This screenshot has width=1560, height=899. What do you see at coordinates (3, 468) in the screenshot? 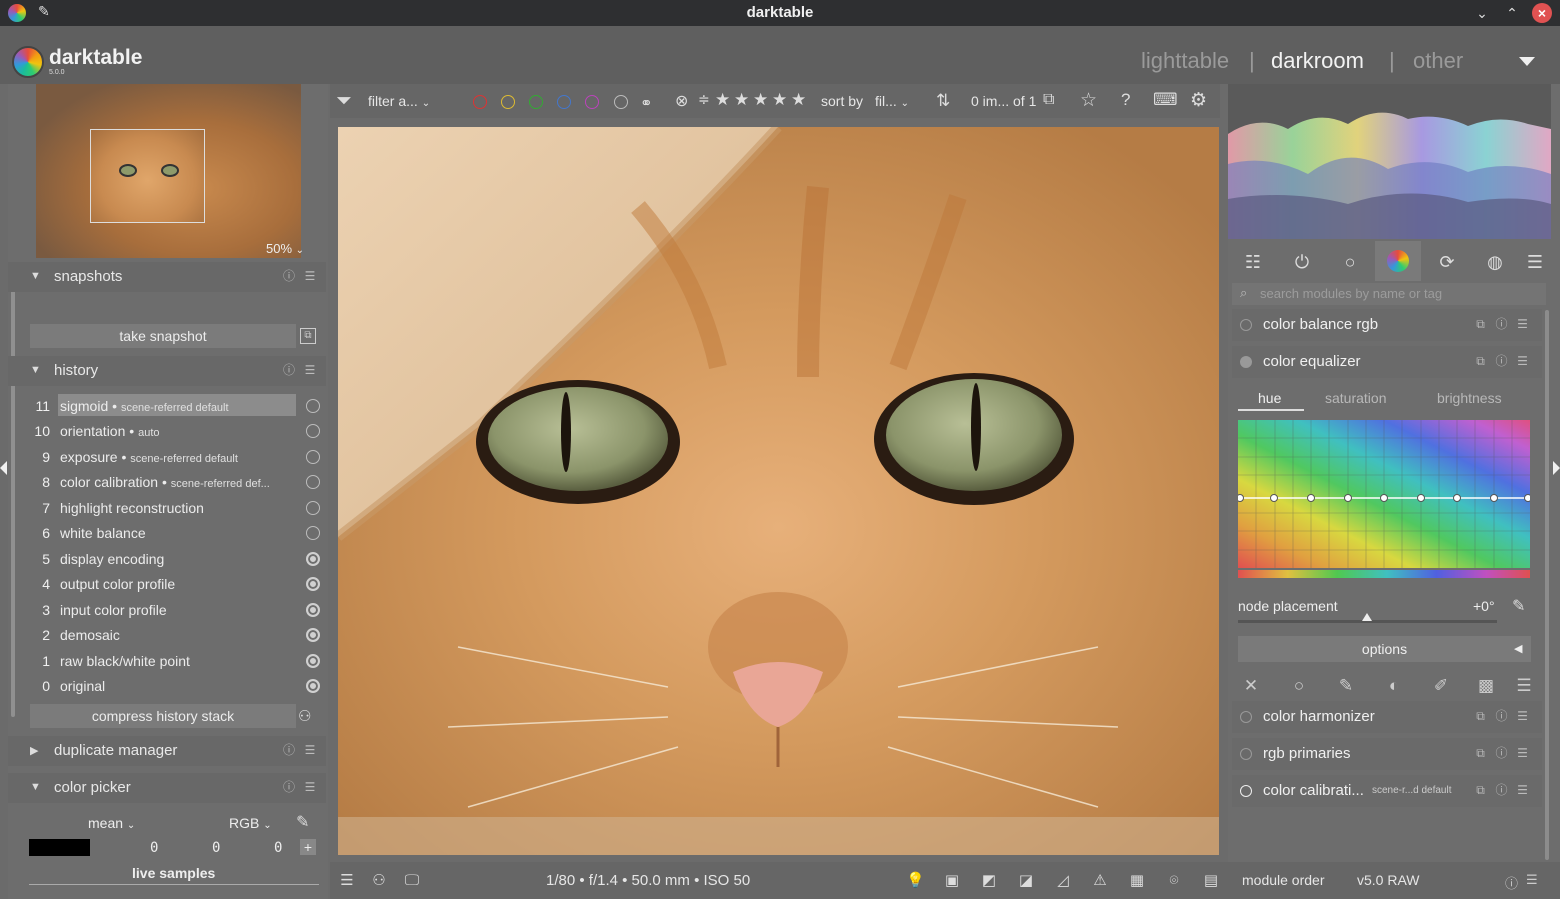
I see `expand-left-panel-arrow-icon` at bounding box center [3, 468].